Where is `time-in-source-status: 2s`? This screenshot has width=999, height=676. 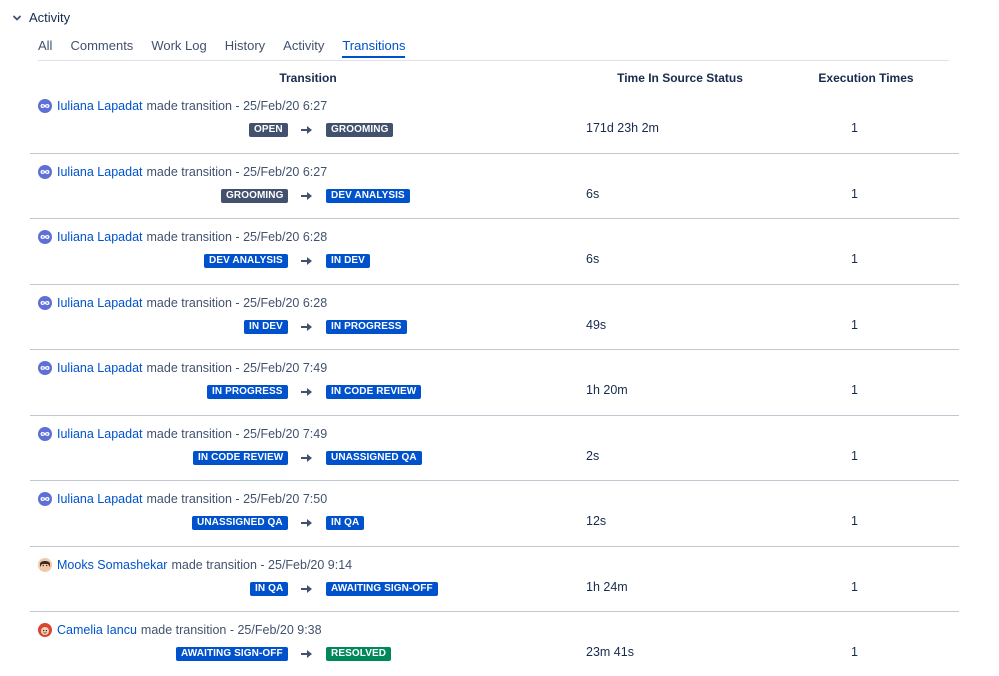
time-in-source-status: 2s is located at coordinates (593, 455).